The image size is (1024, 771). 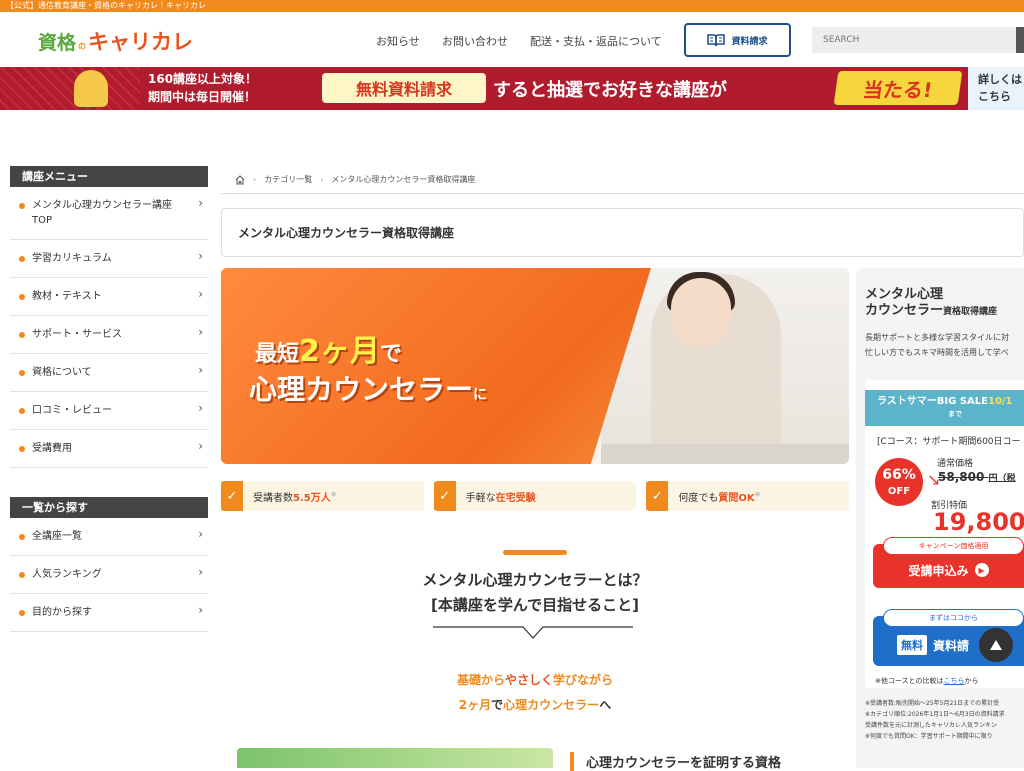 I want to click on hero-headline-main: 心理カウンセラー, so click(x=361, y=389).